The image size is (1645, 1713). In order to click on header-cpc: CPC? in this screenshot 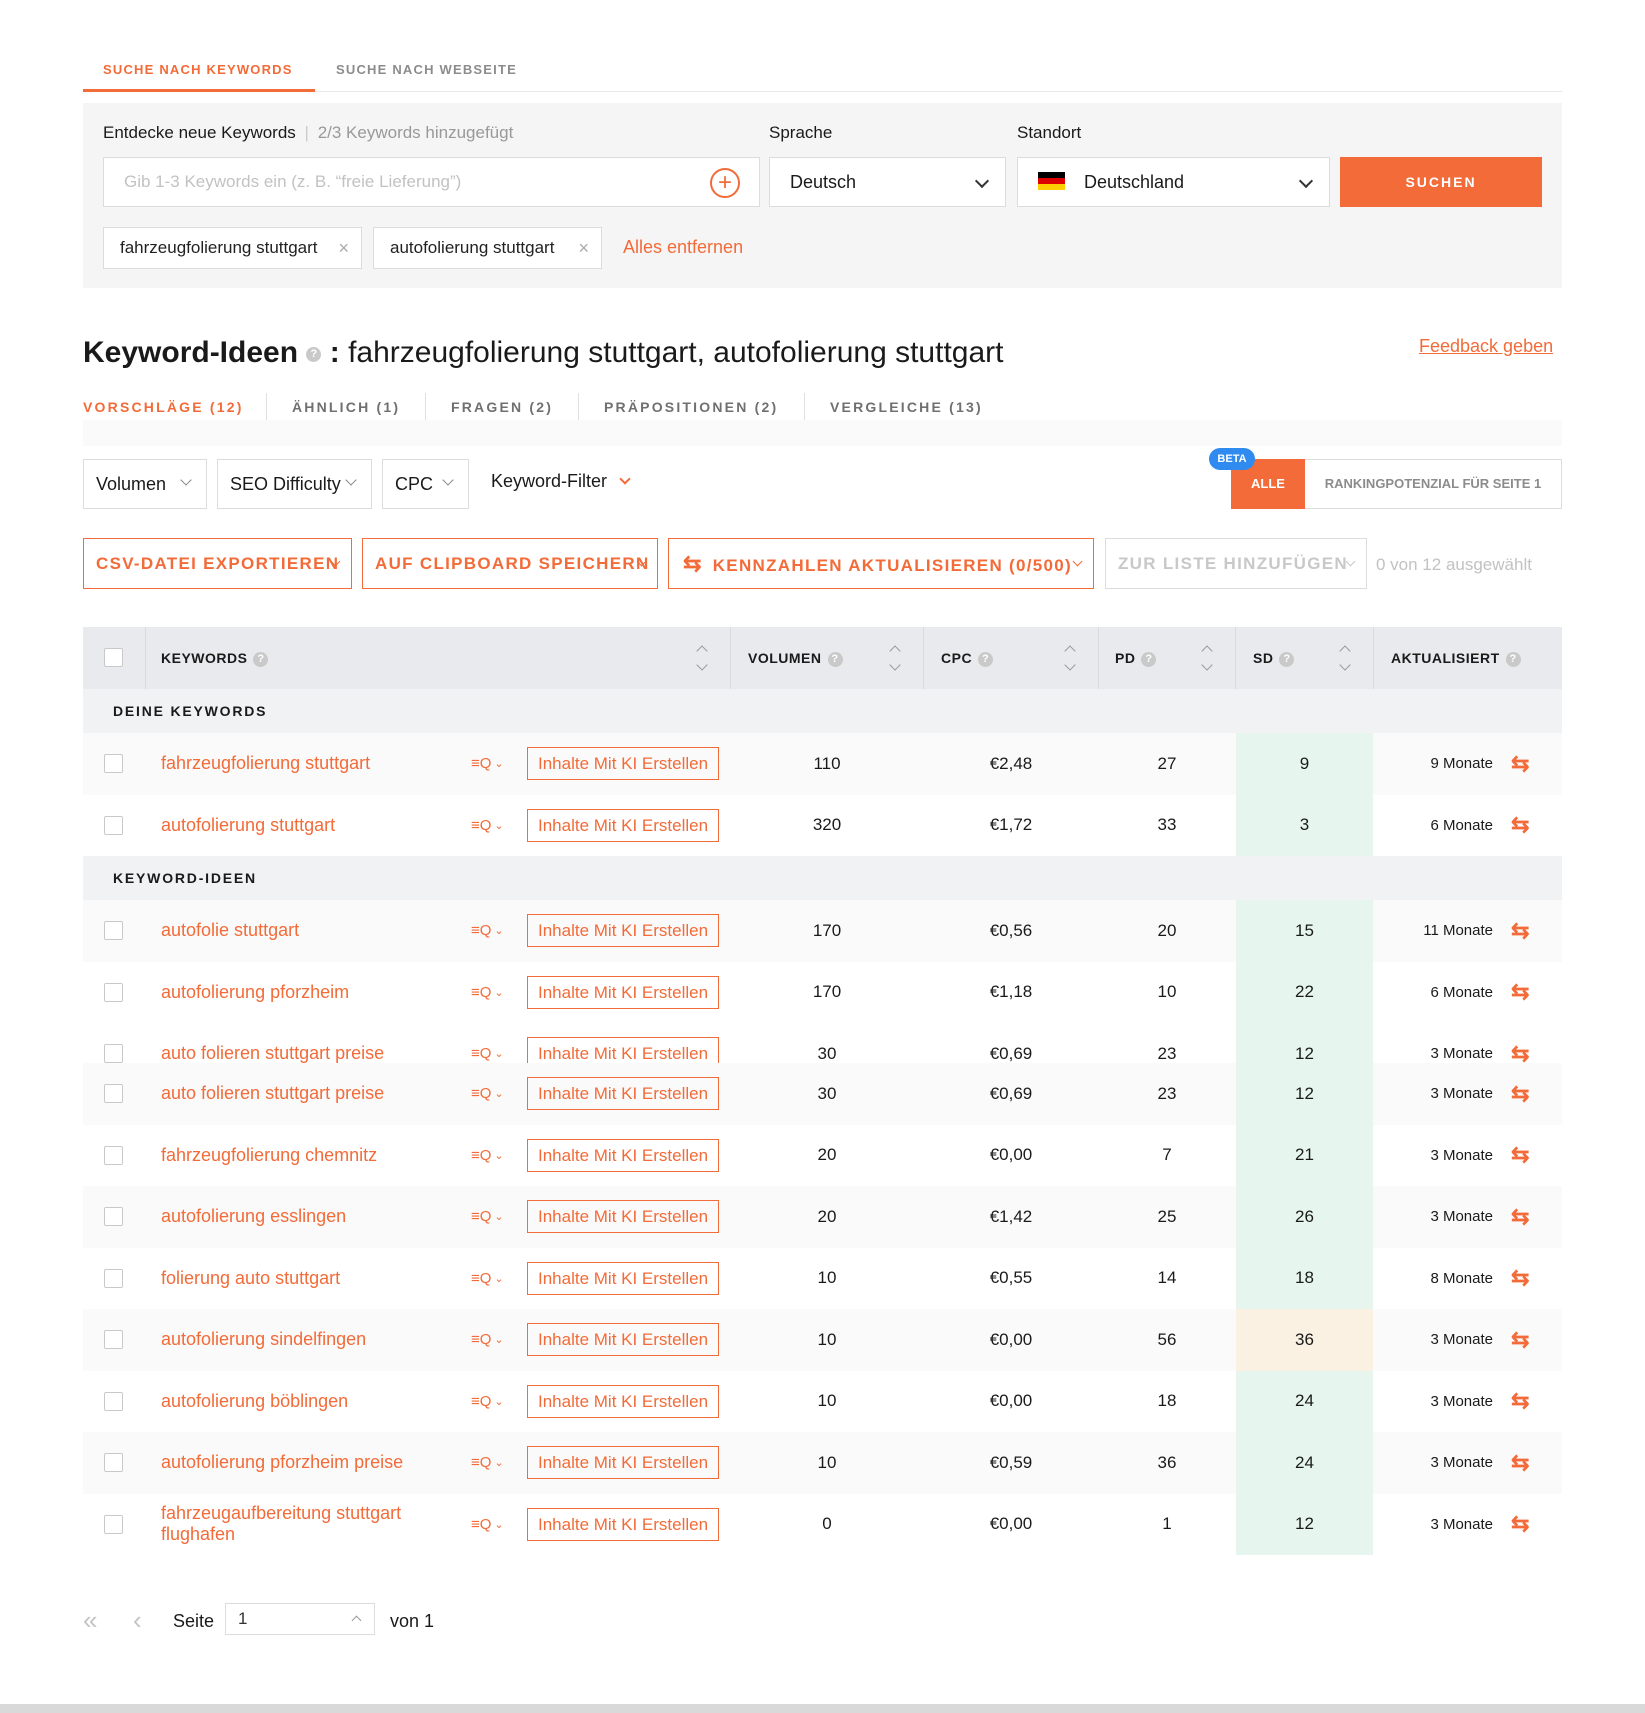, I will do `click(967, 658)`.